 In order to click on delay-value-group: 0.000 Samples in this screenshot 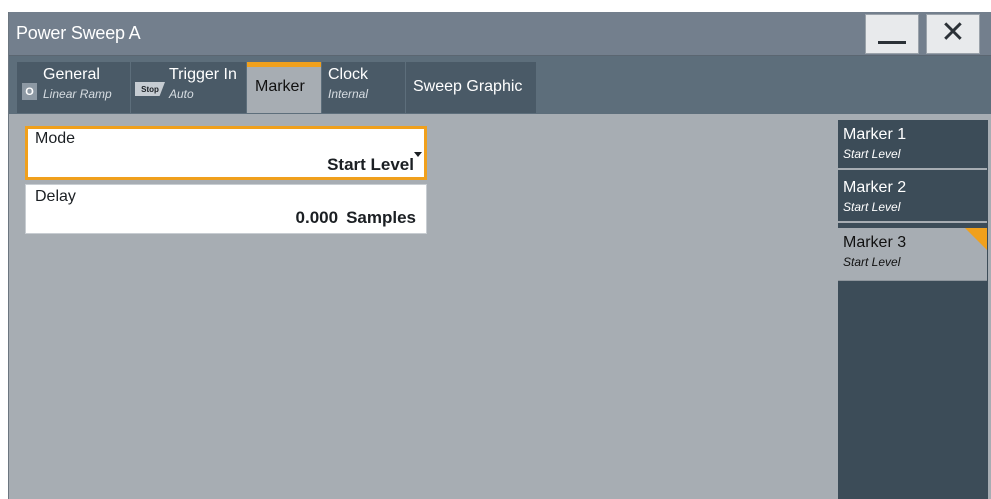, I will do `click(356, 218)`.